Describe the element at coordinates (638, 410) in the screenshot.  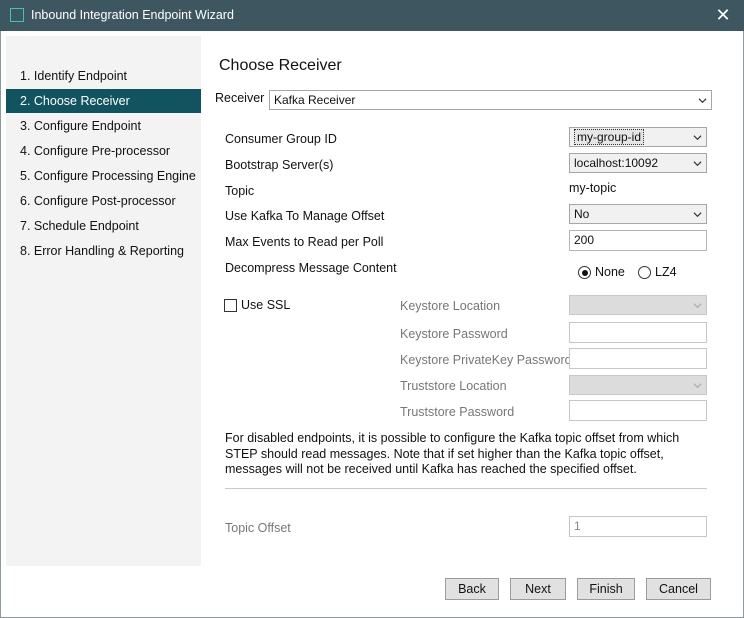
I see `truststore-password-input` at that location.